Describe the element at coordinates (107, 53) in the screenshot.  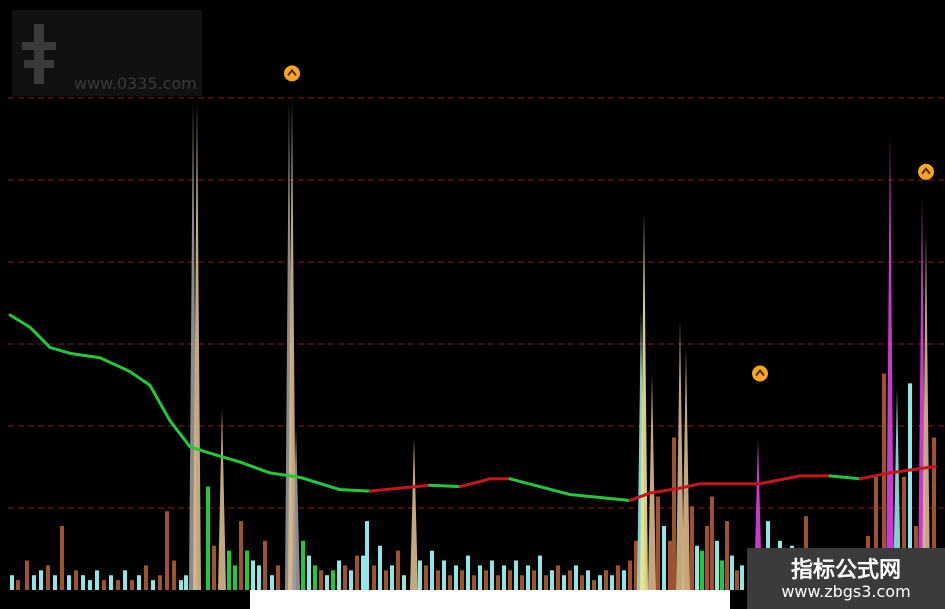
I see `watermark-box: www.0335.com` at that location.